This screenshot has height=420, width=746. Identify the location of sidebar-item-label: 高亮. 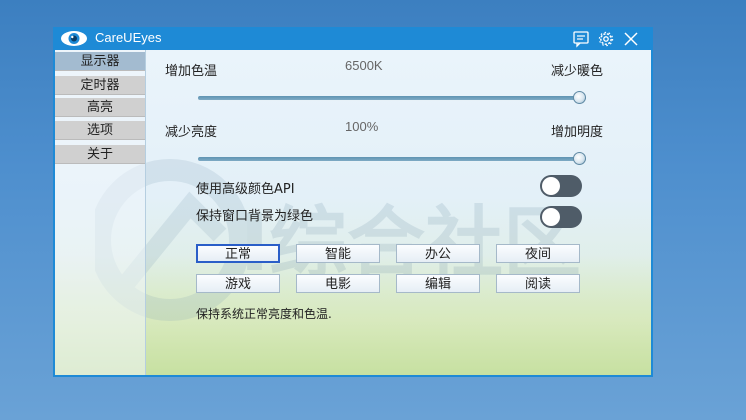
(99, 107).